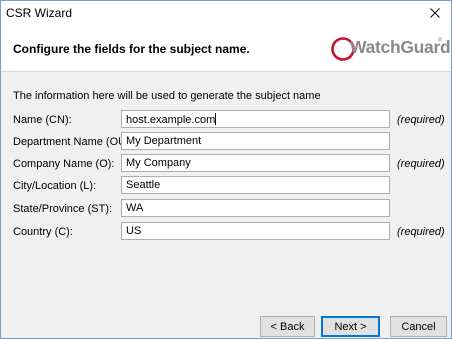 The image size is (452, 339). I want to click on field-row-ou: Department Name (OU): My Department, so click(226, 142).